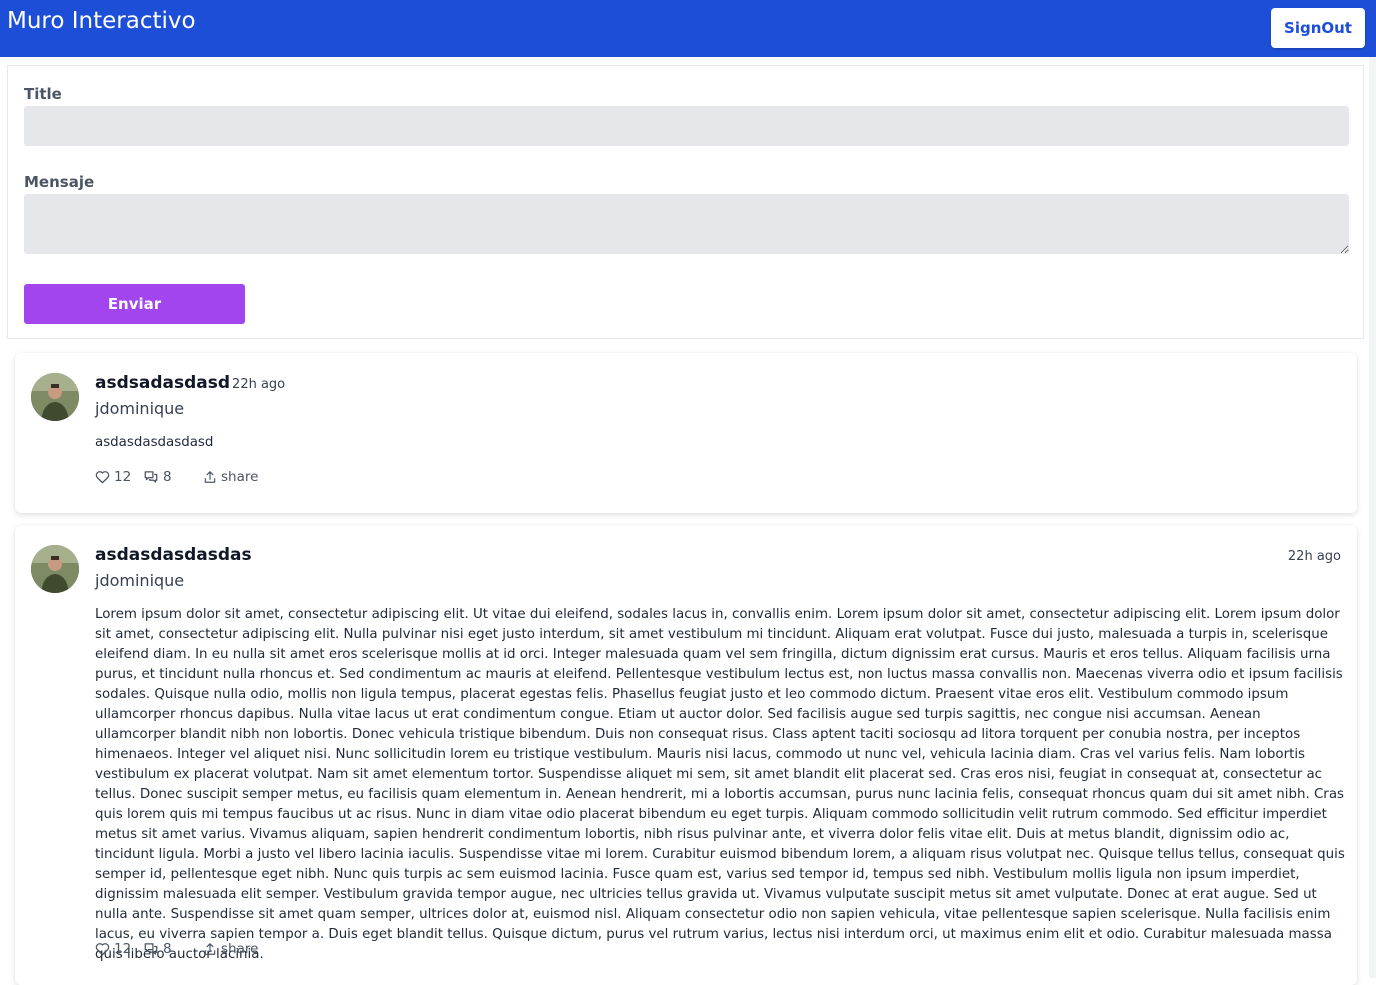  What do you see at coordinates (686, 126) in the screenshot?
I see `title-input` at bounding box center [686, 126].